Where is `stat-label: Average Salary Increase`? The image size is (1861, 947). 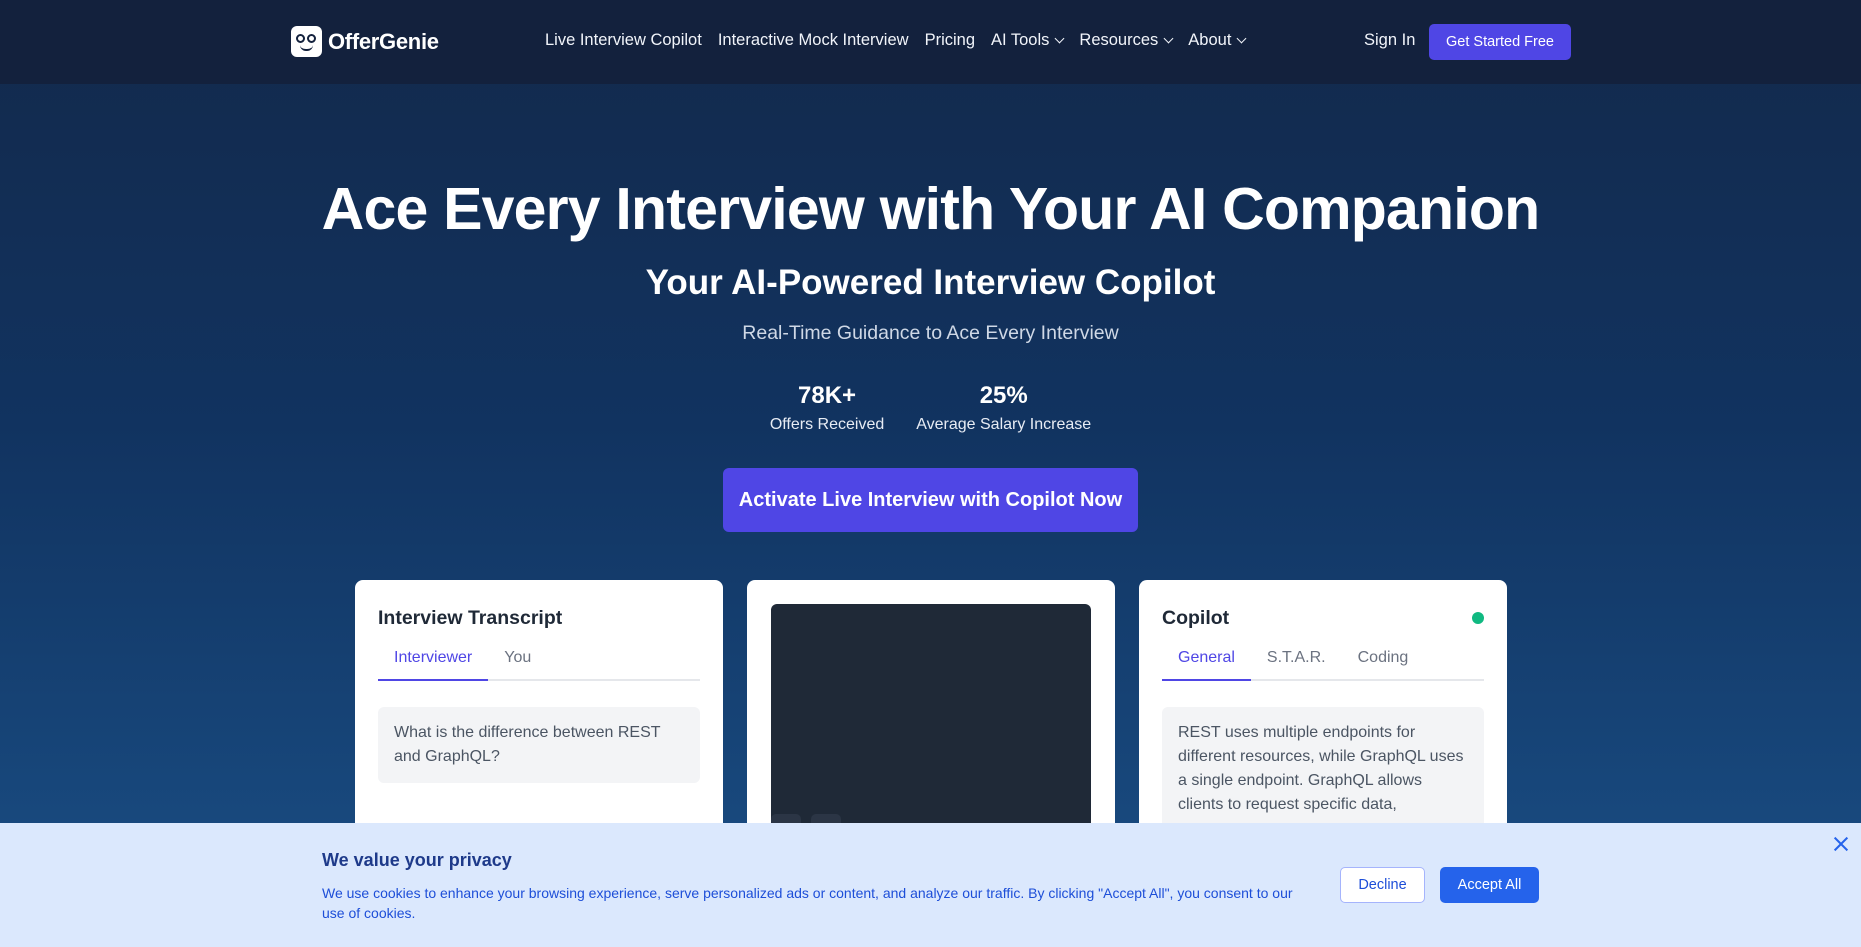
stat-label: Average Salary Increase is located at coordinates (1004, 424).